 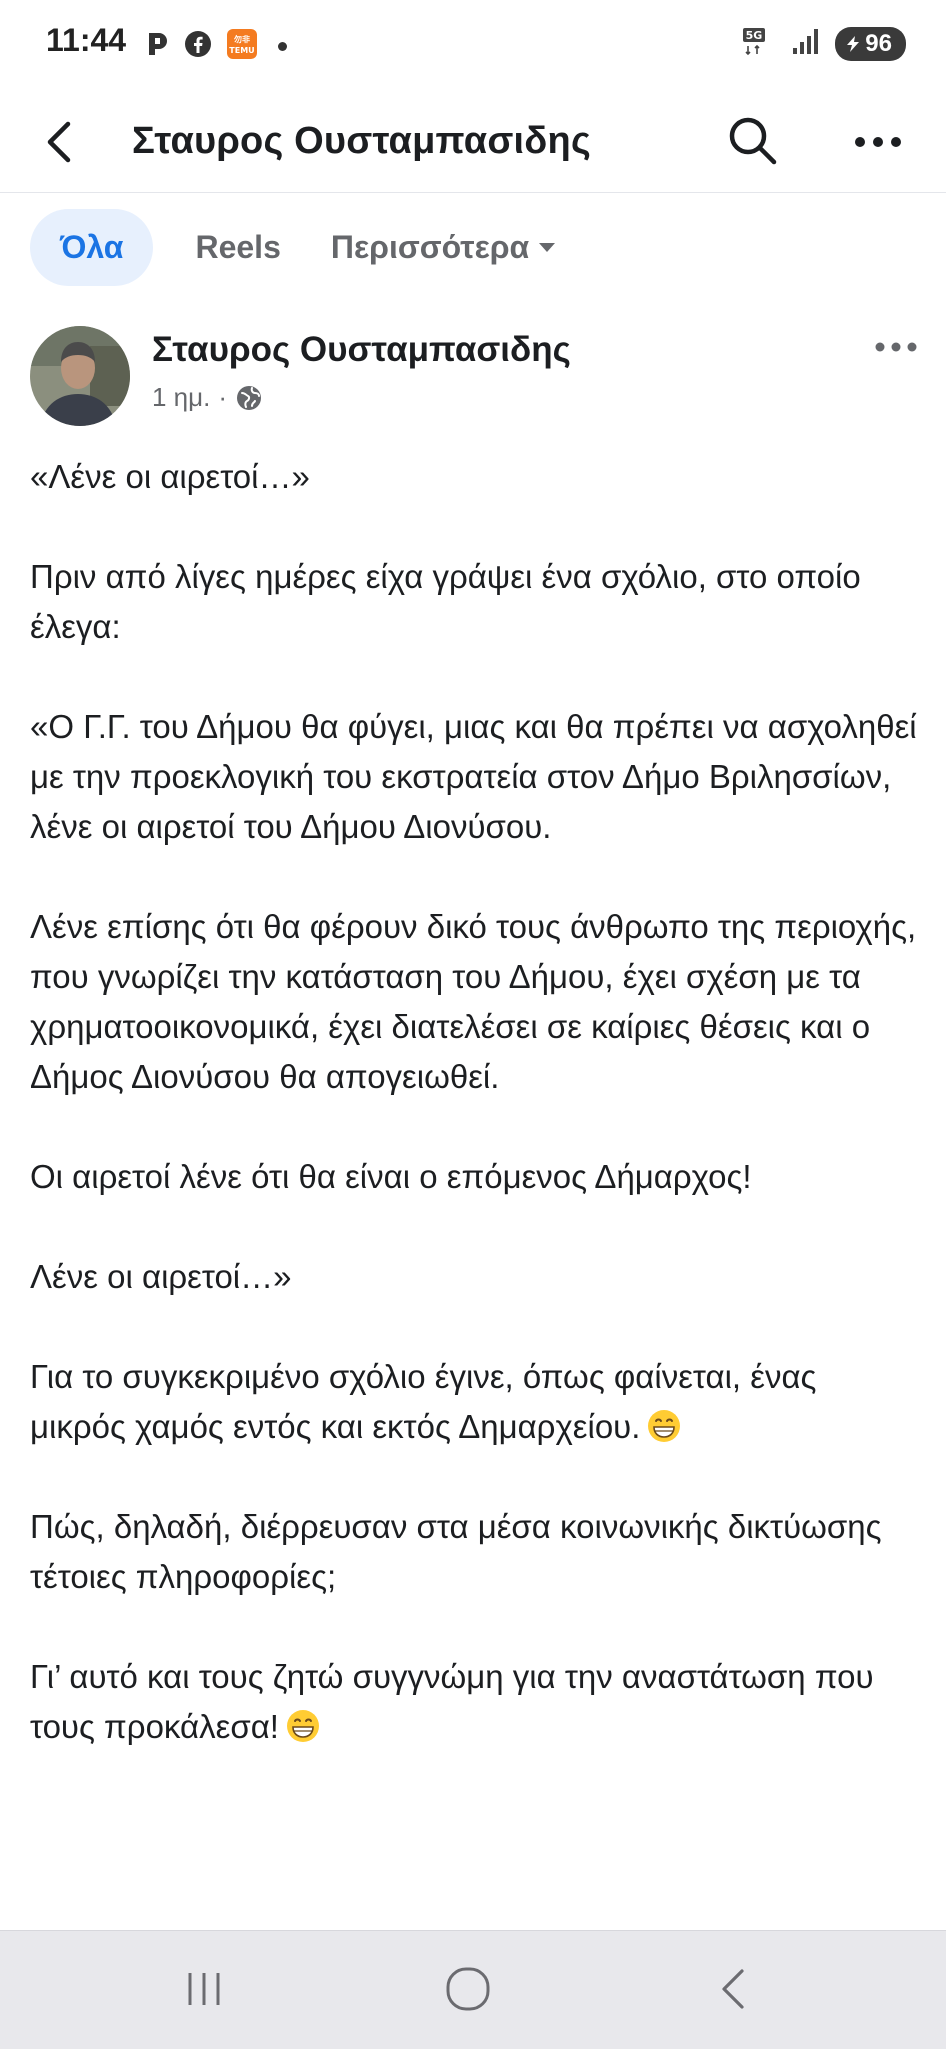 What do you see at coordinates (824, 43) in the screenshot?
I see `status-right-icons: 5G 96` at bounding box center [824, 43].